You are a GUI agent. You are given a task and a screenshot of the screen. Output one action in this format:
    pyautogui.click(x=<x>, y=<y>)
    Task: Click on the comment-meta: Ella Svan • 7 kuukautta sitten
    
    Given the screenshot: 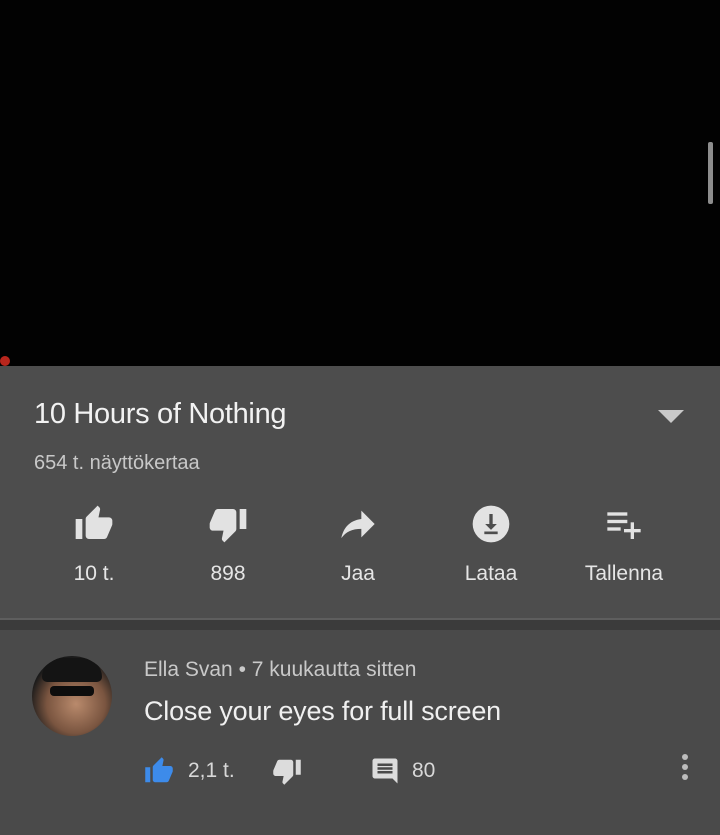 What is the action you would take?
    pyautogui.click(x=280, y=670)
    